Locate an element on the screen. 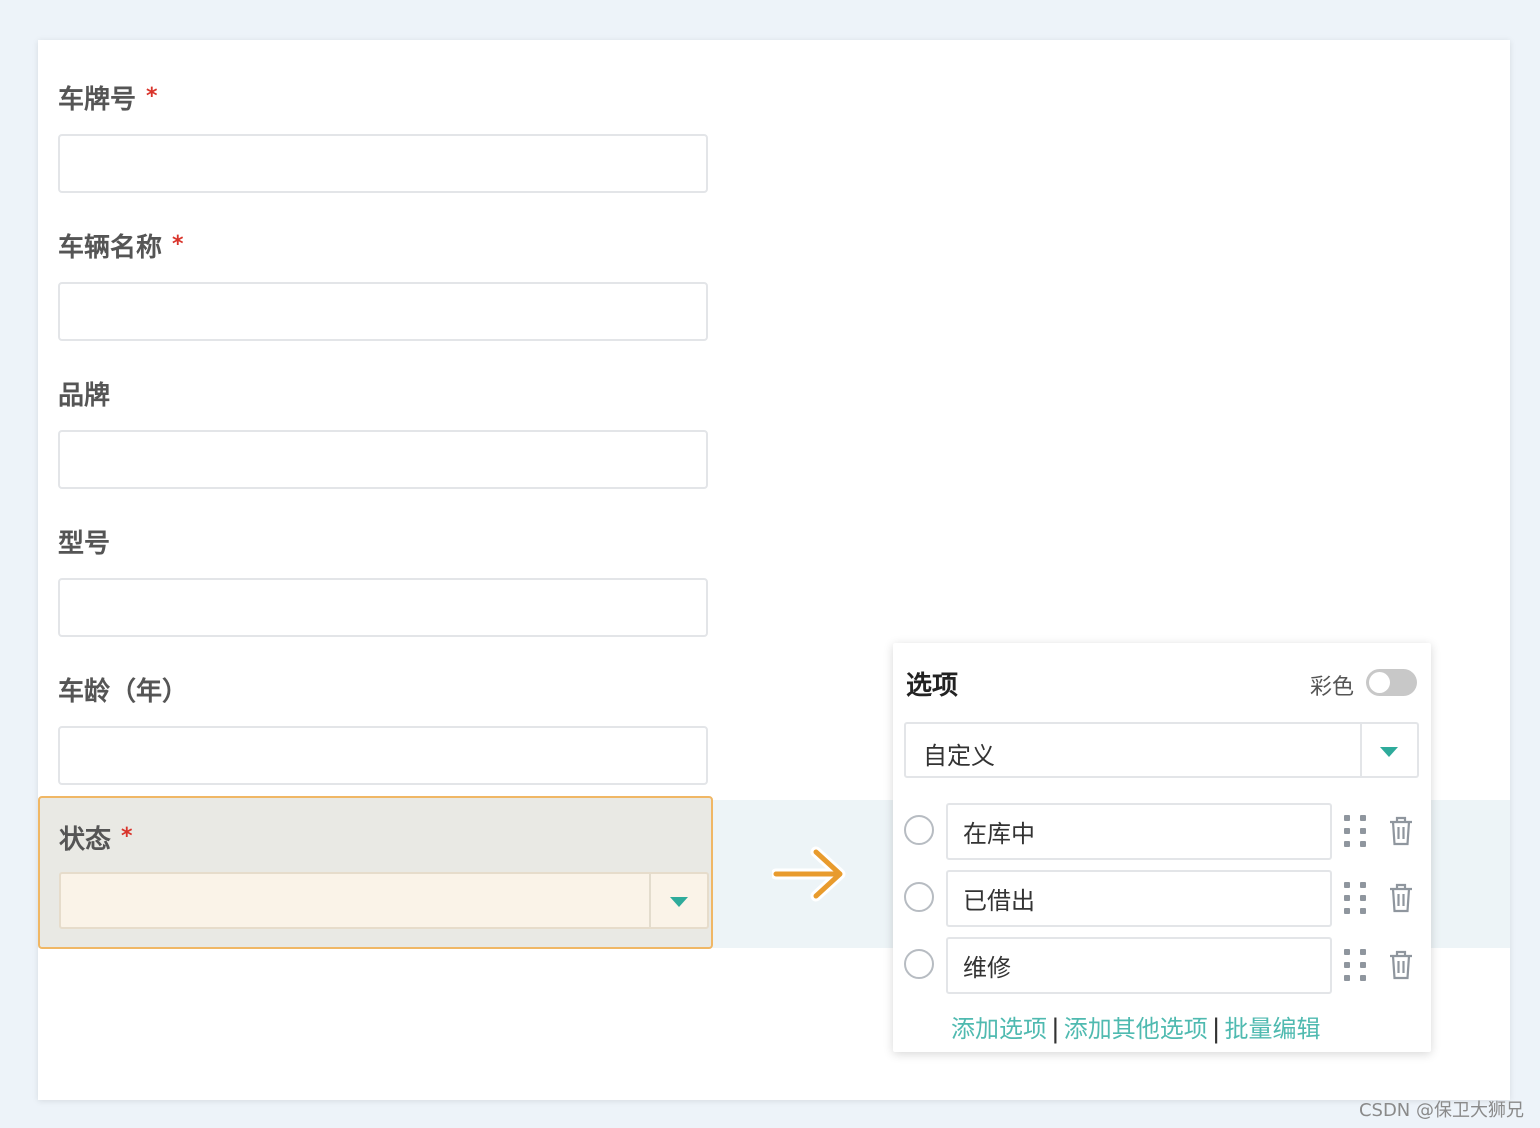 The width and height of the screenshot is (1540, 1128). vehicle-name-input is located at coordinates (383, 311).